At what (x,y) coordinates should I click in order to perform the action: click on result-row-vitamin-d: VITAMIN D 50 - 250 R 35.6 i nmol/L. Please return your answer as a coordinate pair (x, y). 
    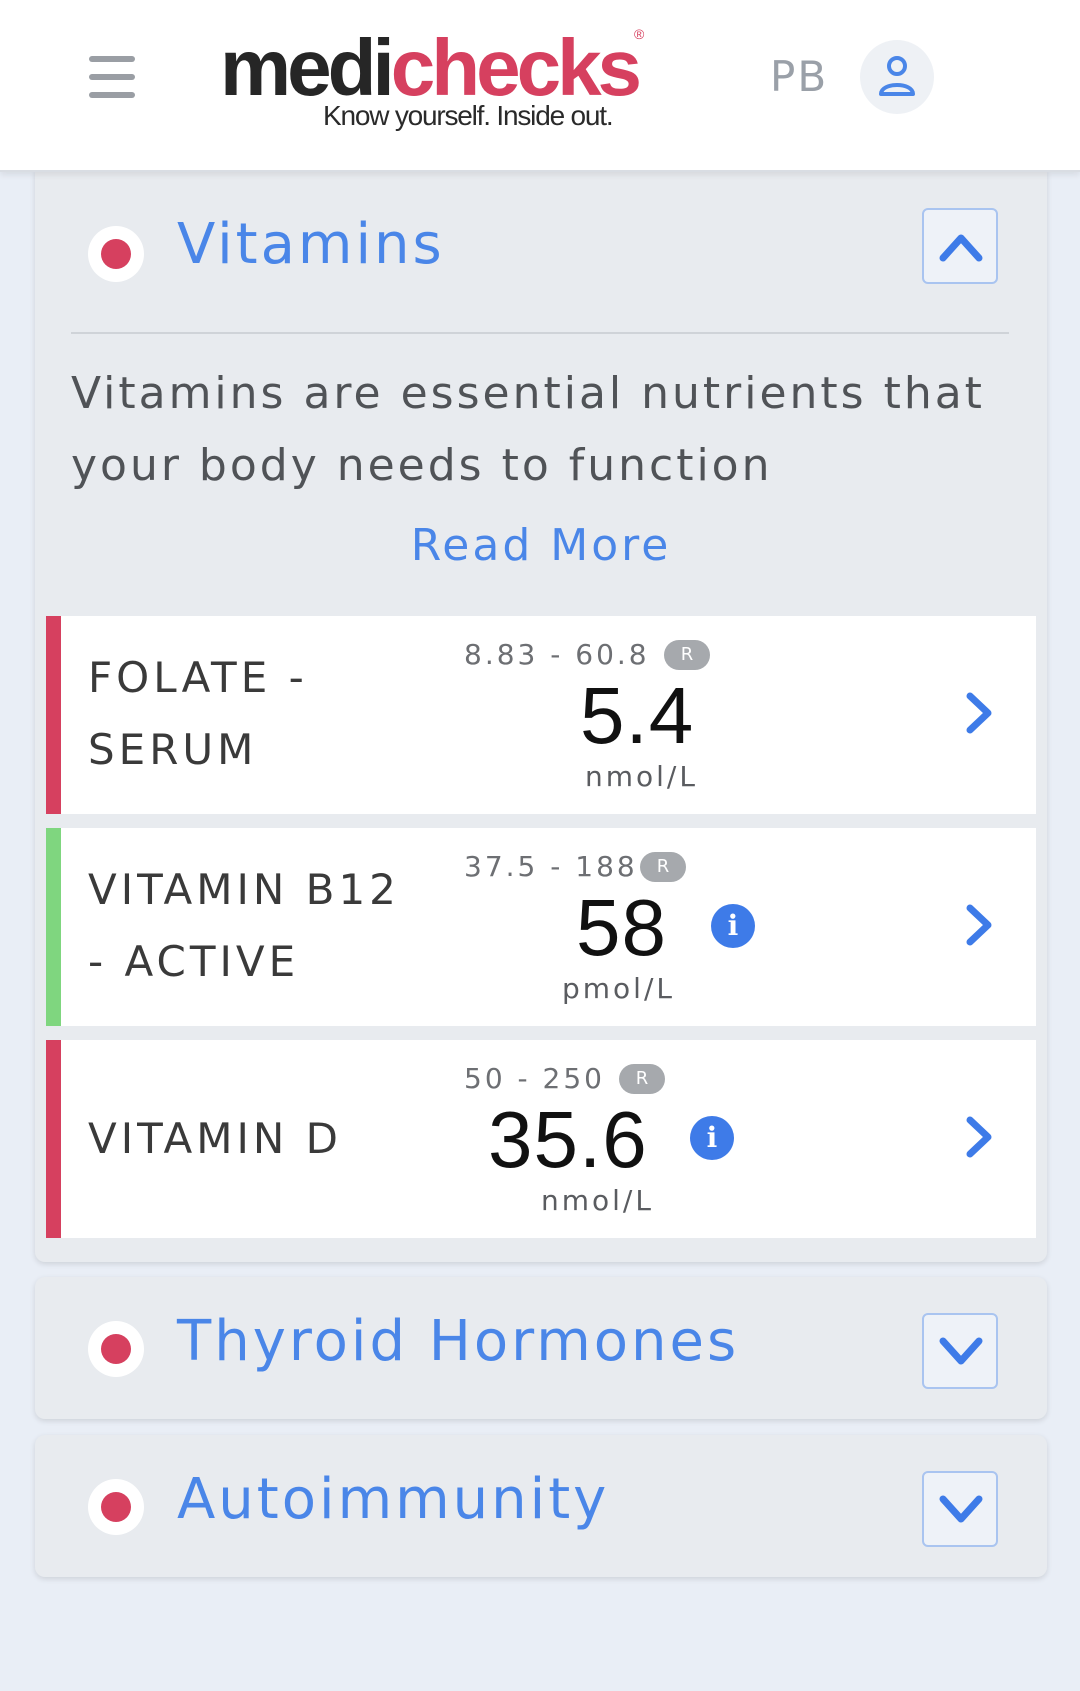
    Looking at the image, I should click on (541, 1139).